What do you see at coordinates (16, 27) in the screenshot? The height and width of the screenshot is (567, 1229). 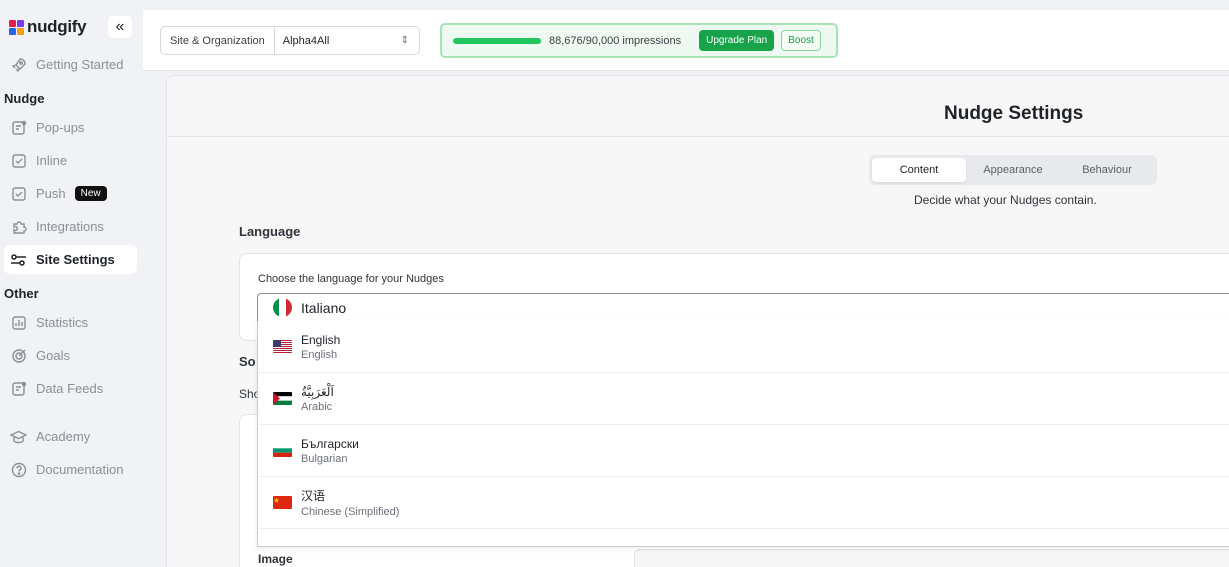 I see `logo-mark-icon` at bounding box center [16, 27].